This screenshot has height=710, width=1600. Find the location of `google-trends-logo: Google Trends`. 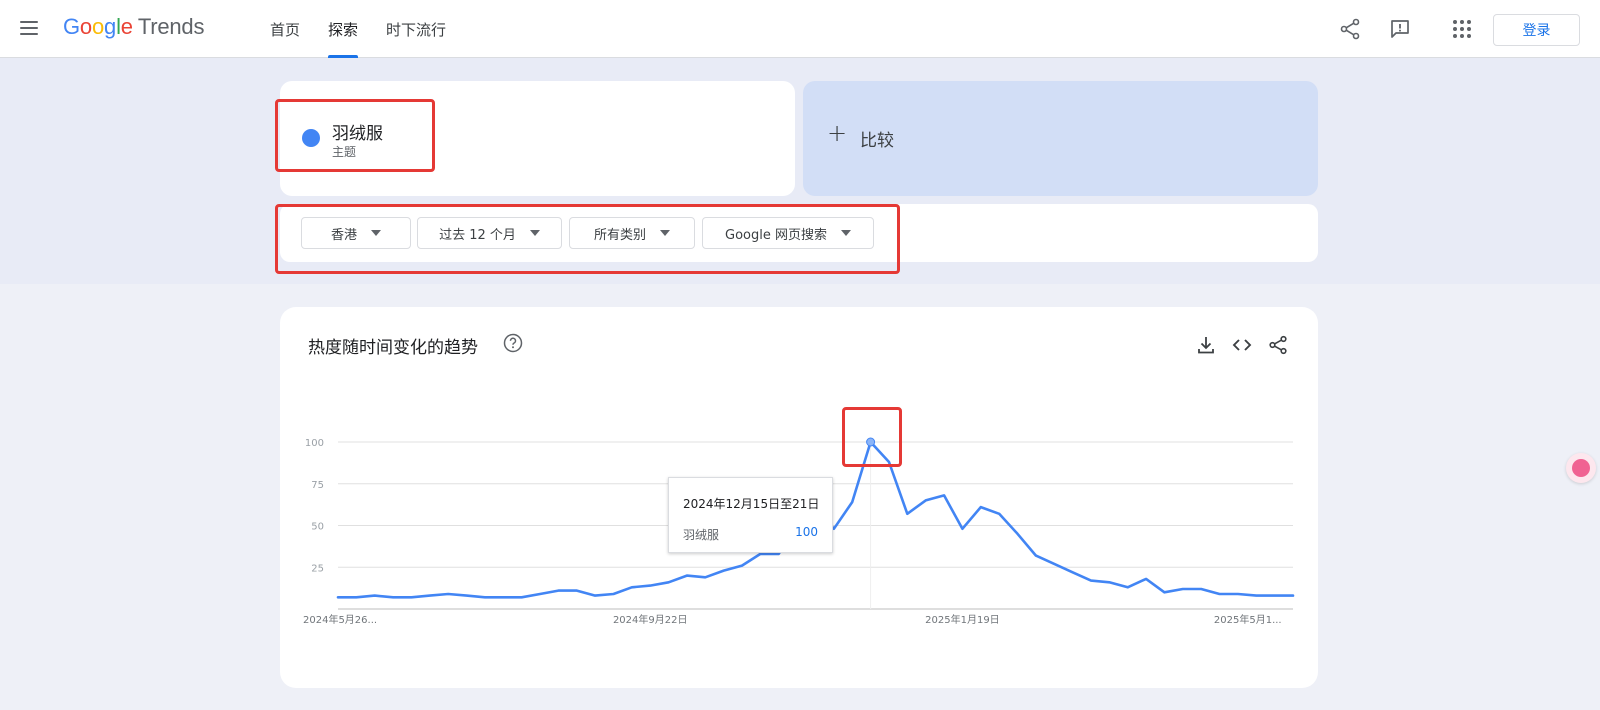

google-trends-logo: Google Trends is located at coordinates (133, 27).